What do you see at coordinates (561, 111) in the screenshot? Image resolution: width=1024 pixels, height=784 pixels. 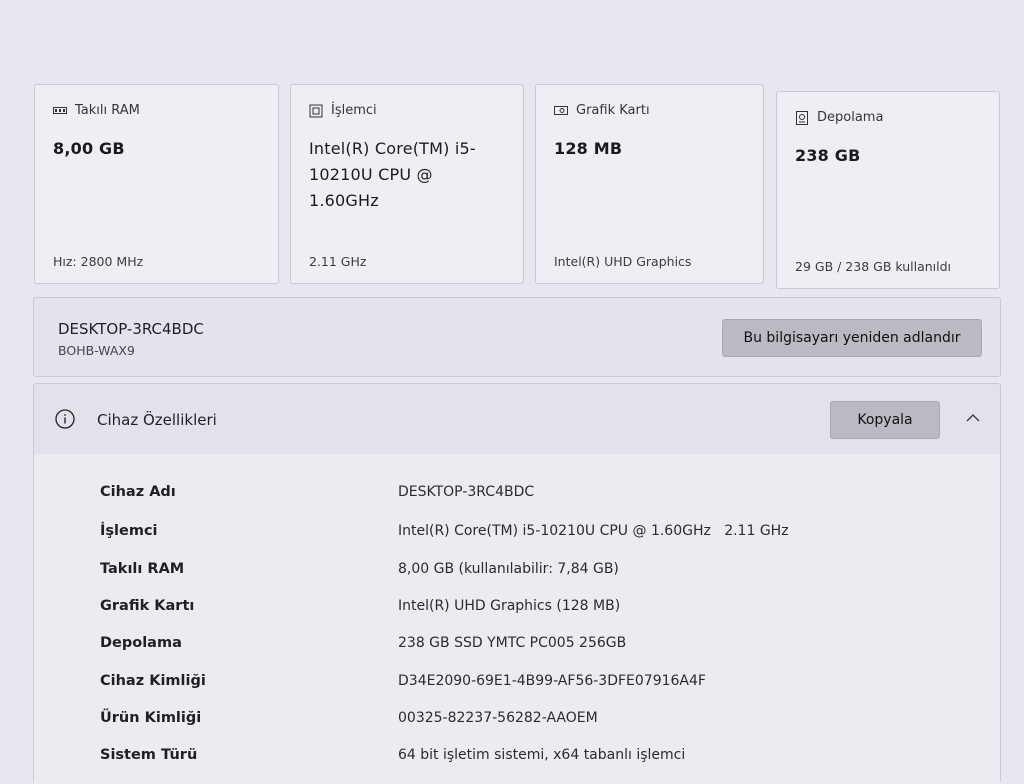 I see `graphics-card-icon` at bounding box center [561, 111].